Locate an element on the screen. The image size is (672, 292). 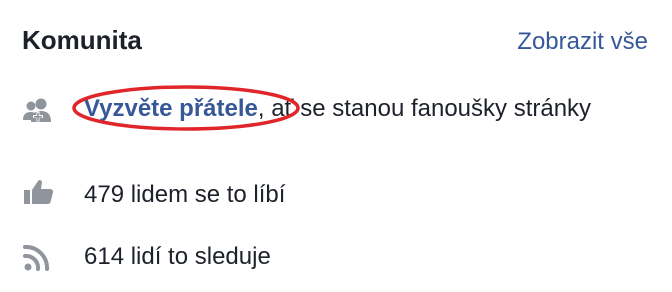
thumbs-up-icon is located at coordinates (39, 193).